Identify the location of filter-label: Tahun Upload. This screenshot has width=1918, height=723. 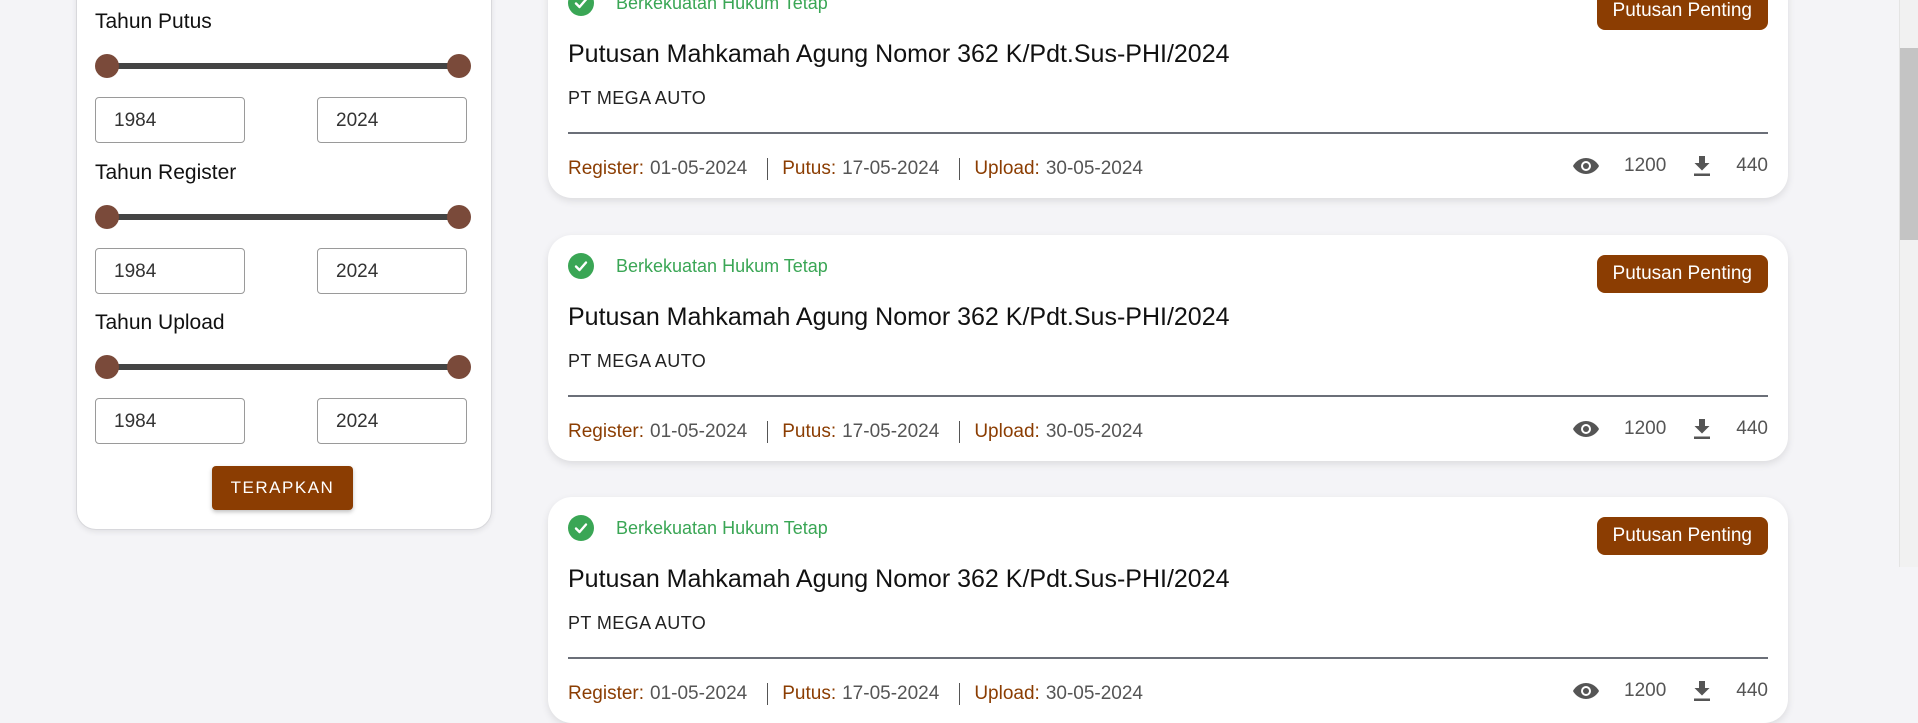
(160, 322).